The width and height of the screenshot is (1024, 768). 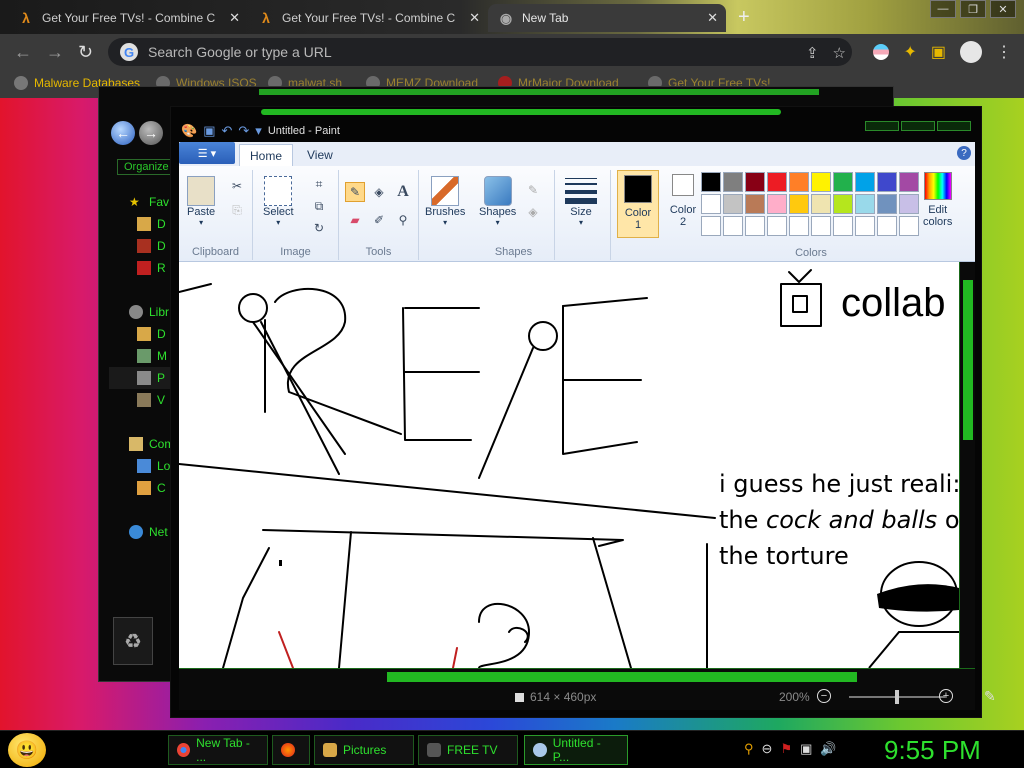 What do you see at coordinates (638, 204) in the screenshot?
I see `color1-button: Color 1` at bounding box center [638, 204].